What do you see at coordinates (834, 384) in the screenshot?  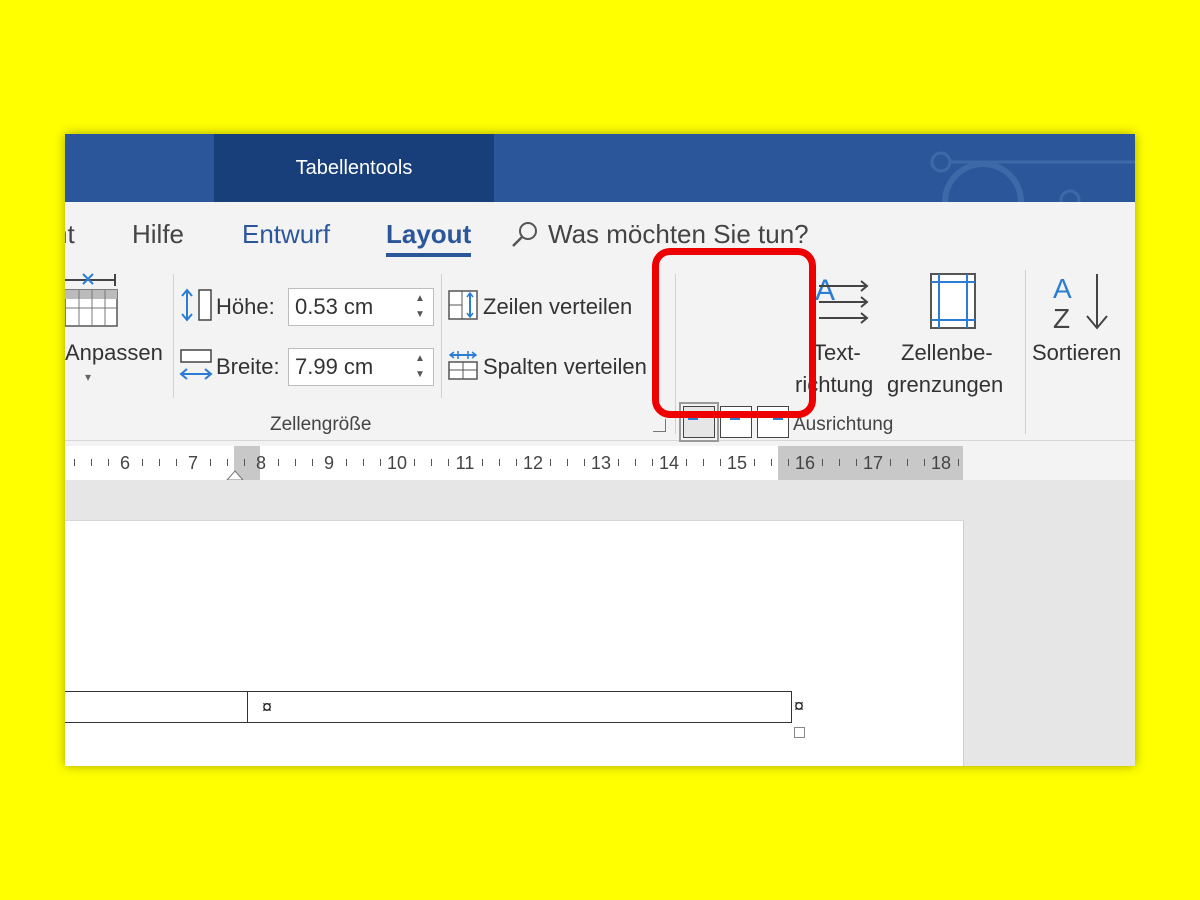 I see `textrichtung-label-line2: richtung` at bounding box center [834, 384].